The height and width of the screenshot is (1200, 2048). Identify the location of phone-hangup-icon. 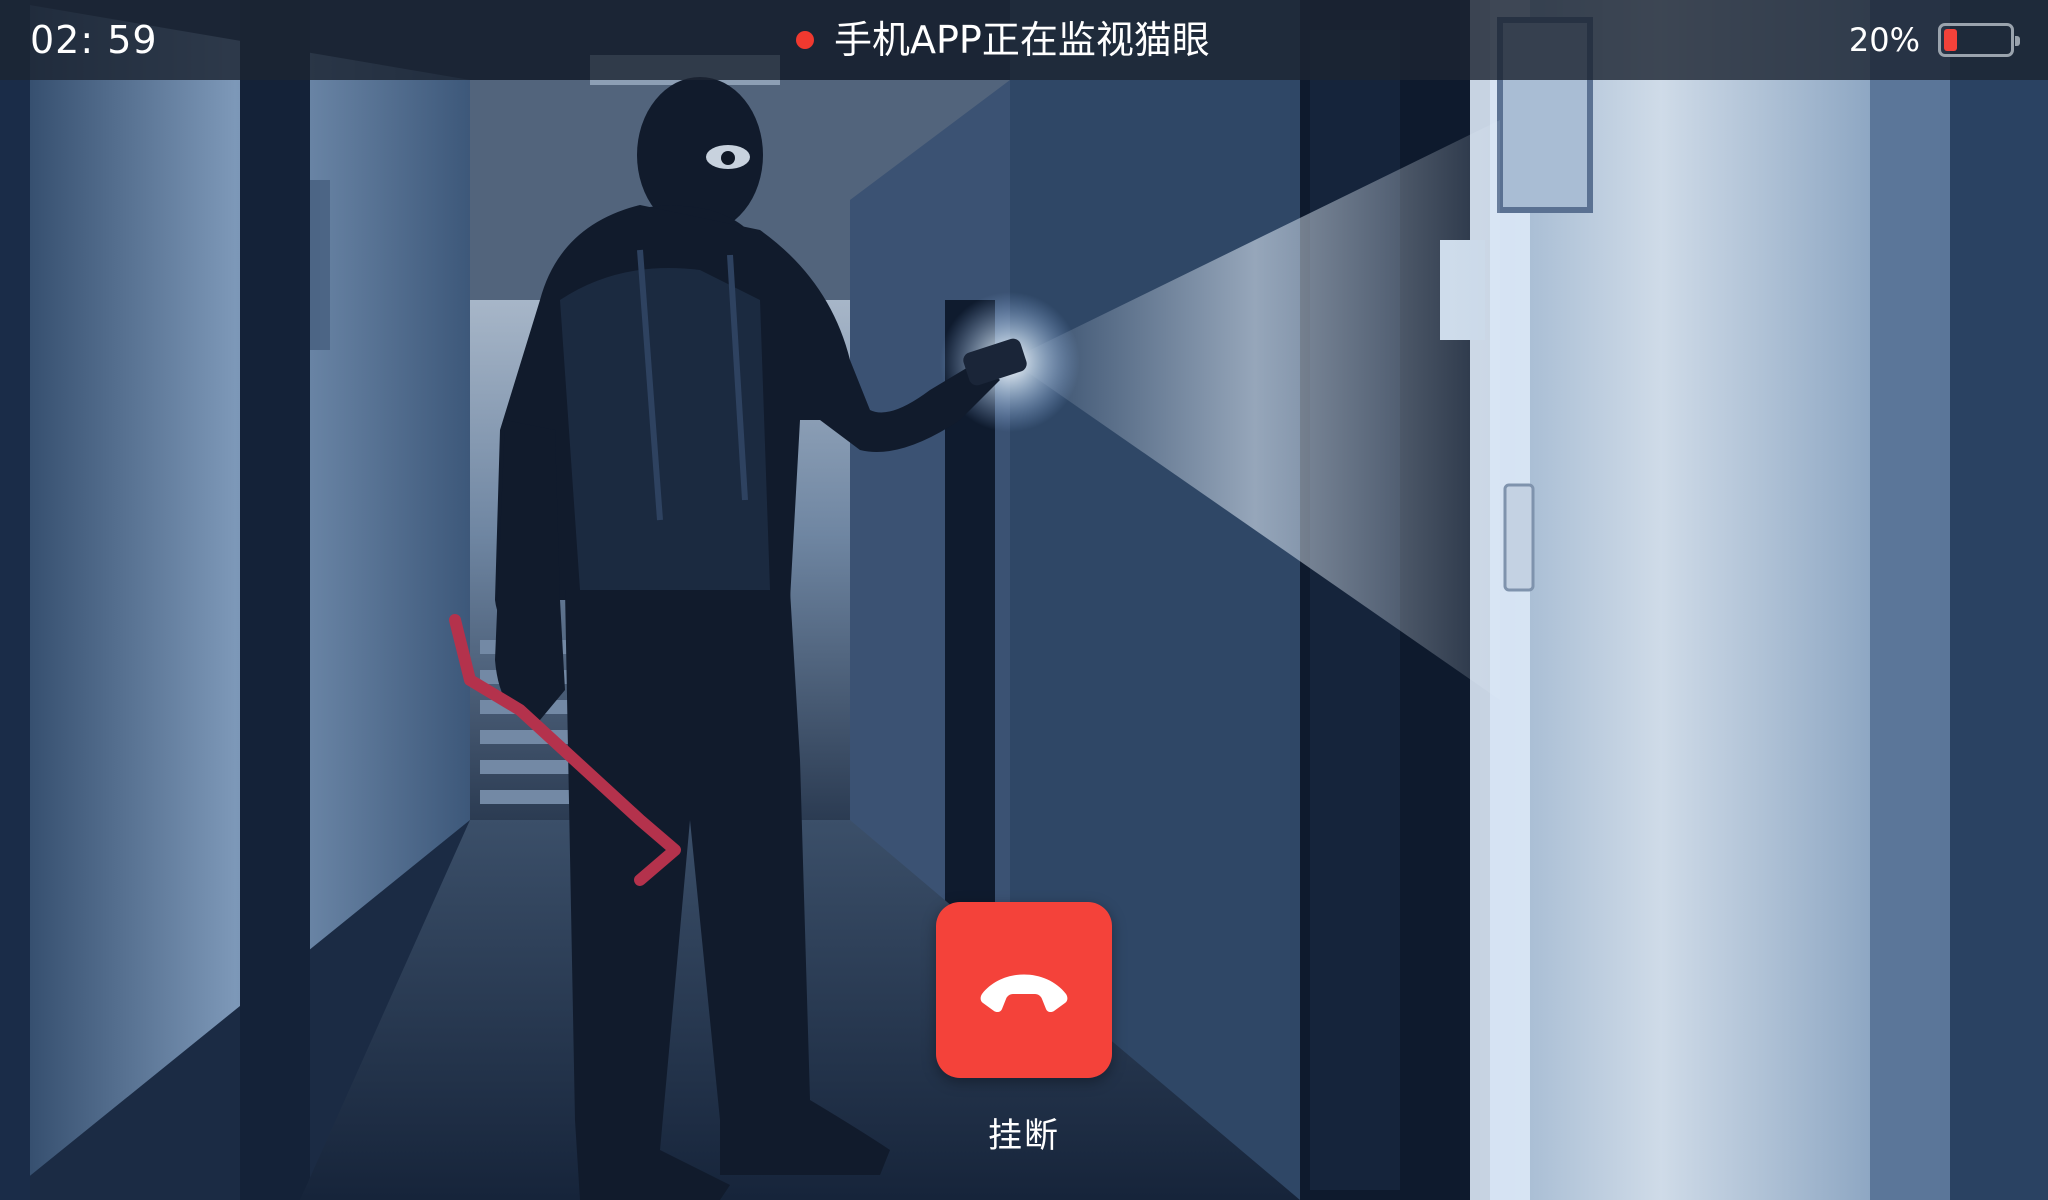
(1024, 993).